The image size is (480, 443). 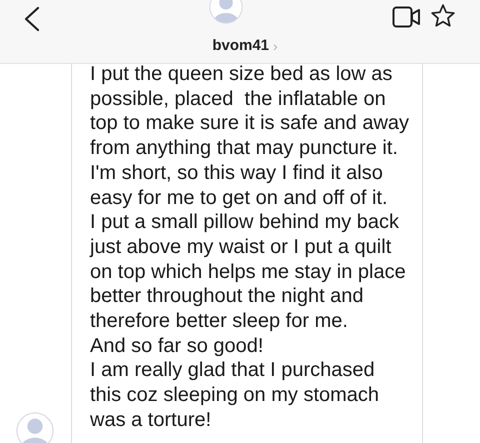 I want to click on message-paragraph: I am really glad that I purchased this coz sleeping on my stomach was a torture!, so click(x=235, y=395).